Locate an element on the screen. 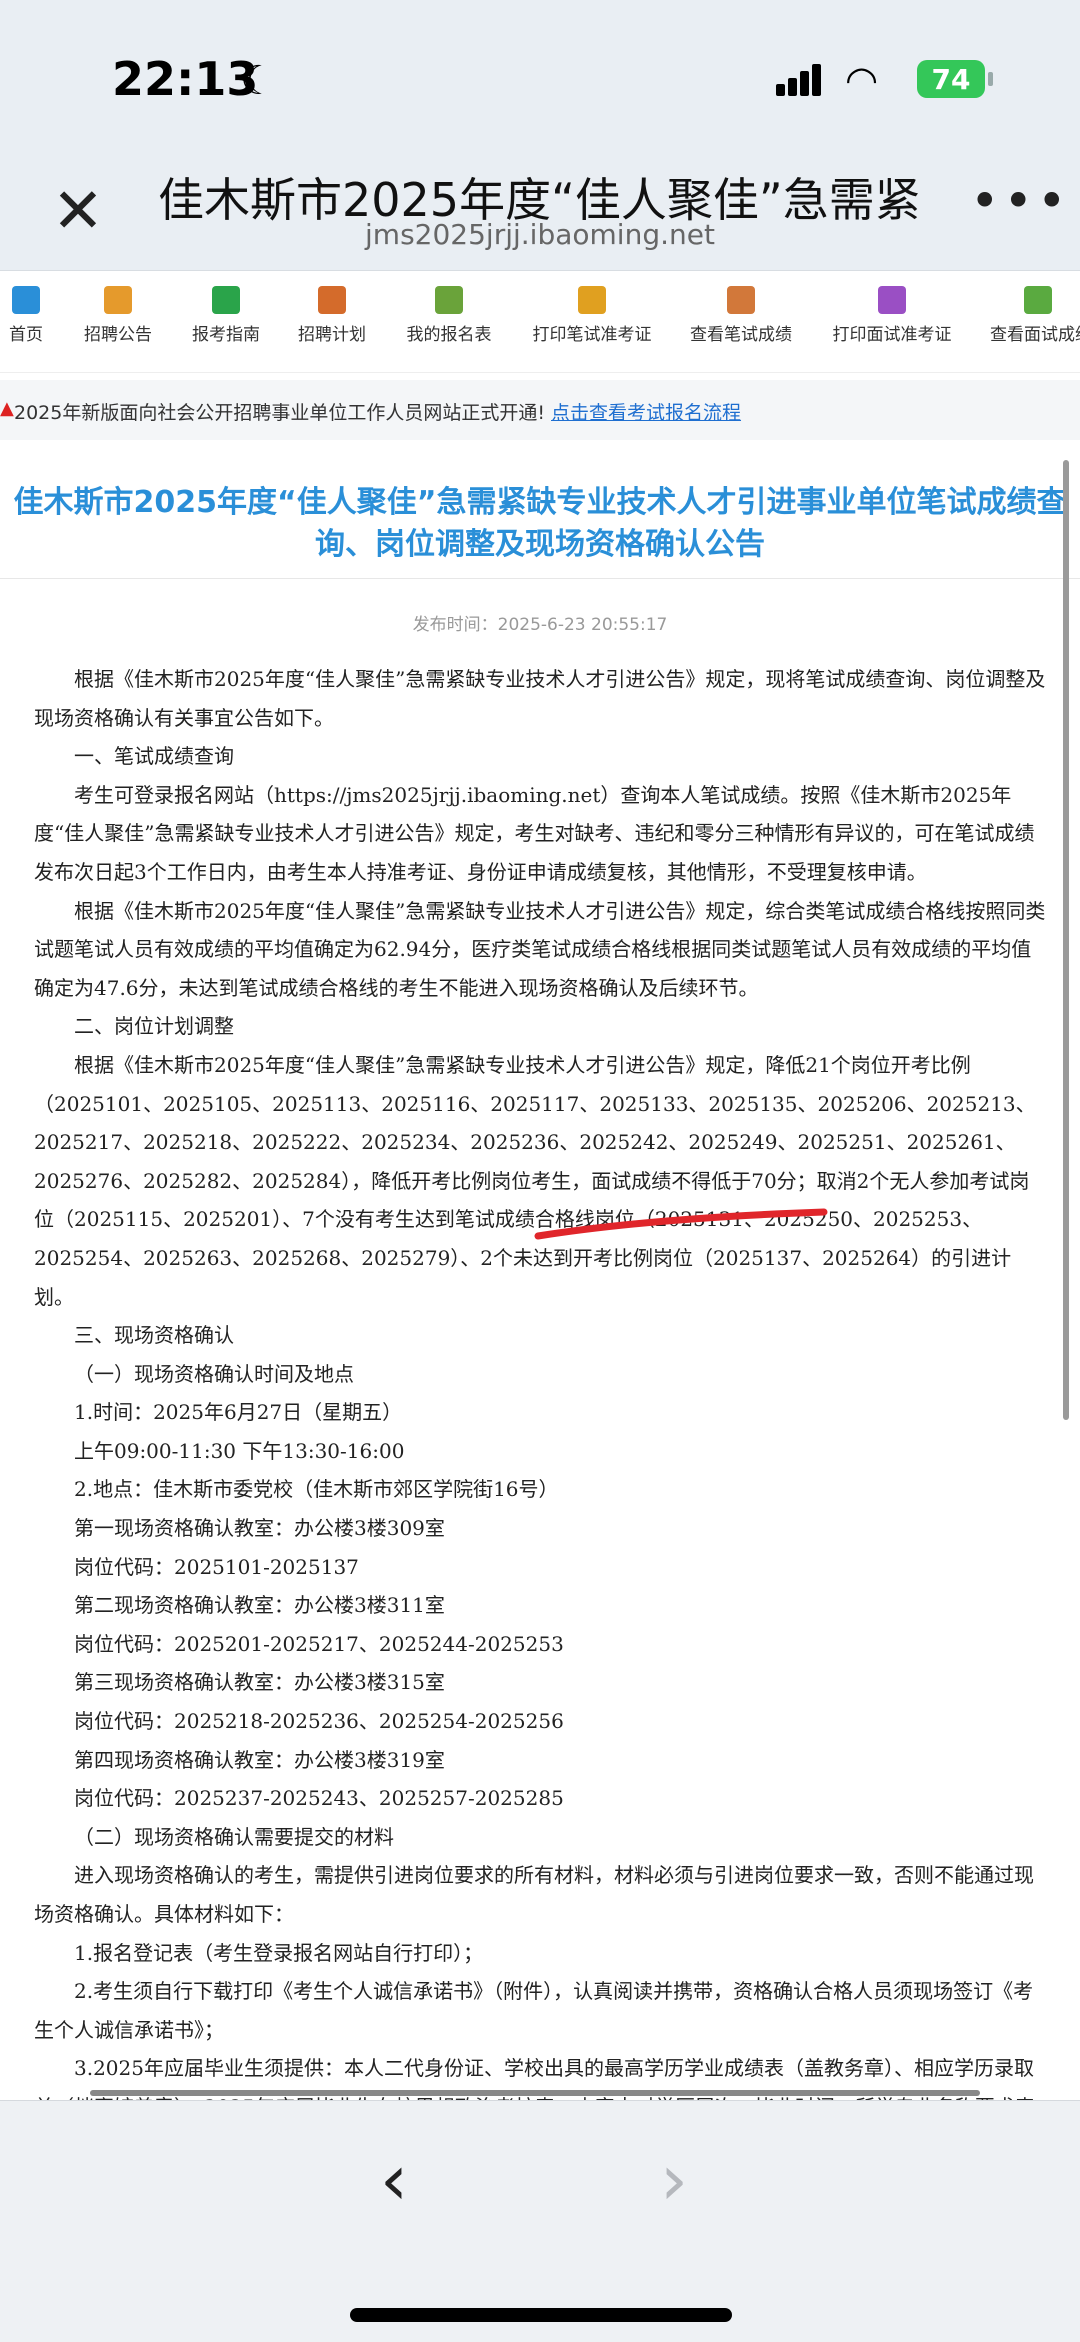  article-paragraph: 岗位代码：2025201-2025217、2025244-2025253 is located at coordinates (319, 1643).